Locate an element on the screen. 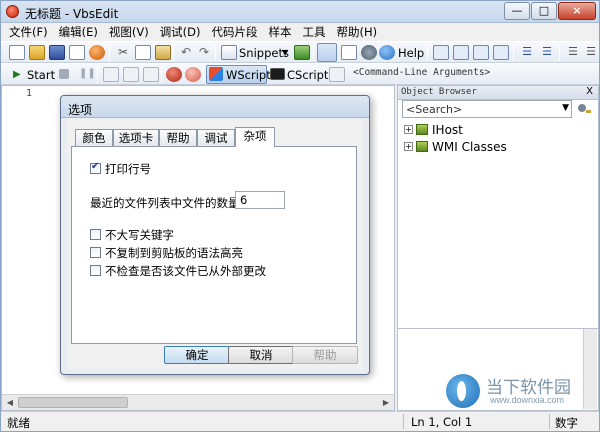 The height and width of the screenshot is (432, 600). object-tree: + IHost + WMI Classes is located at coordinates (497, 139).